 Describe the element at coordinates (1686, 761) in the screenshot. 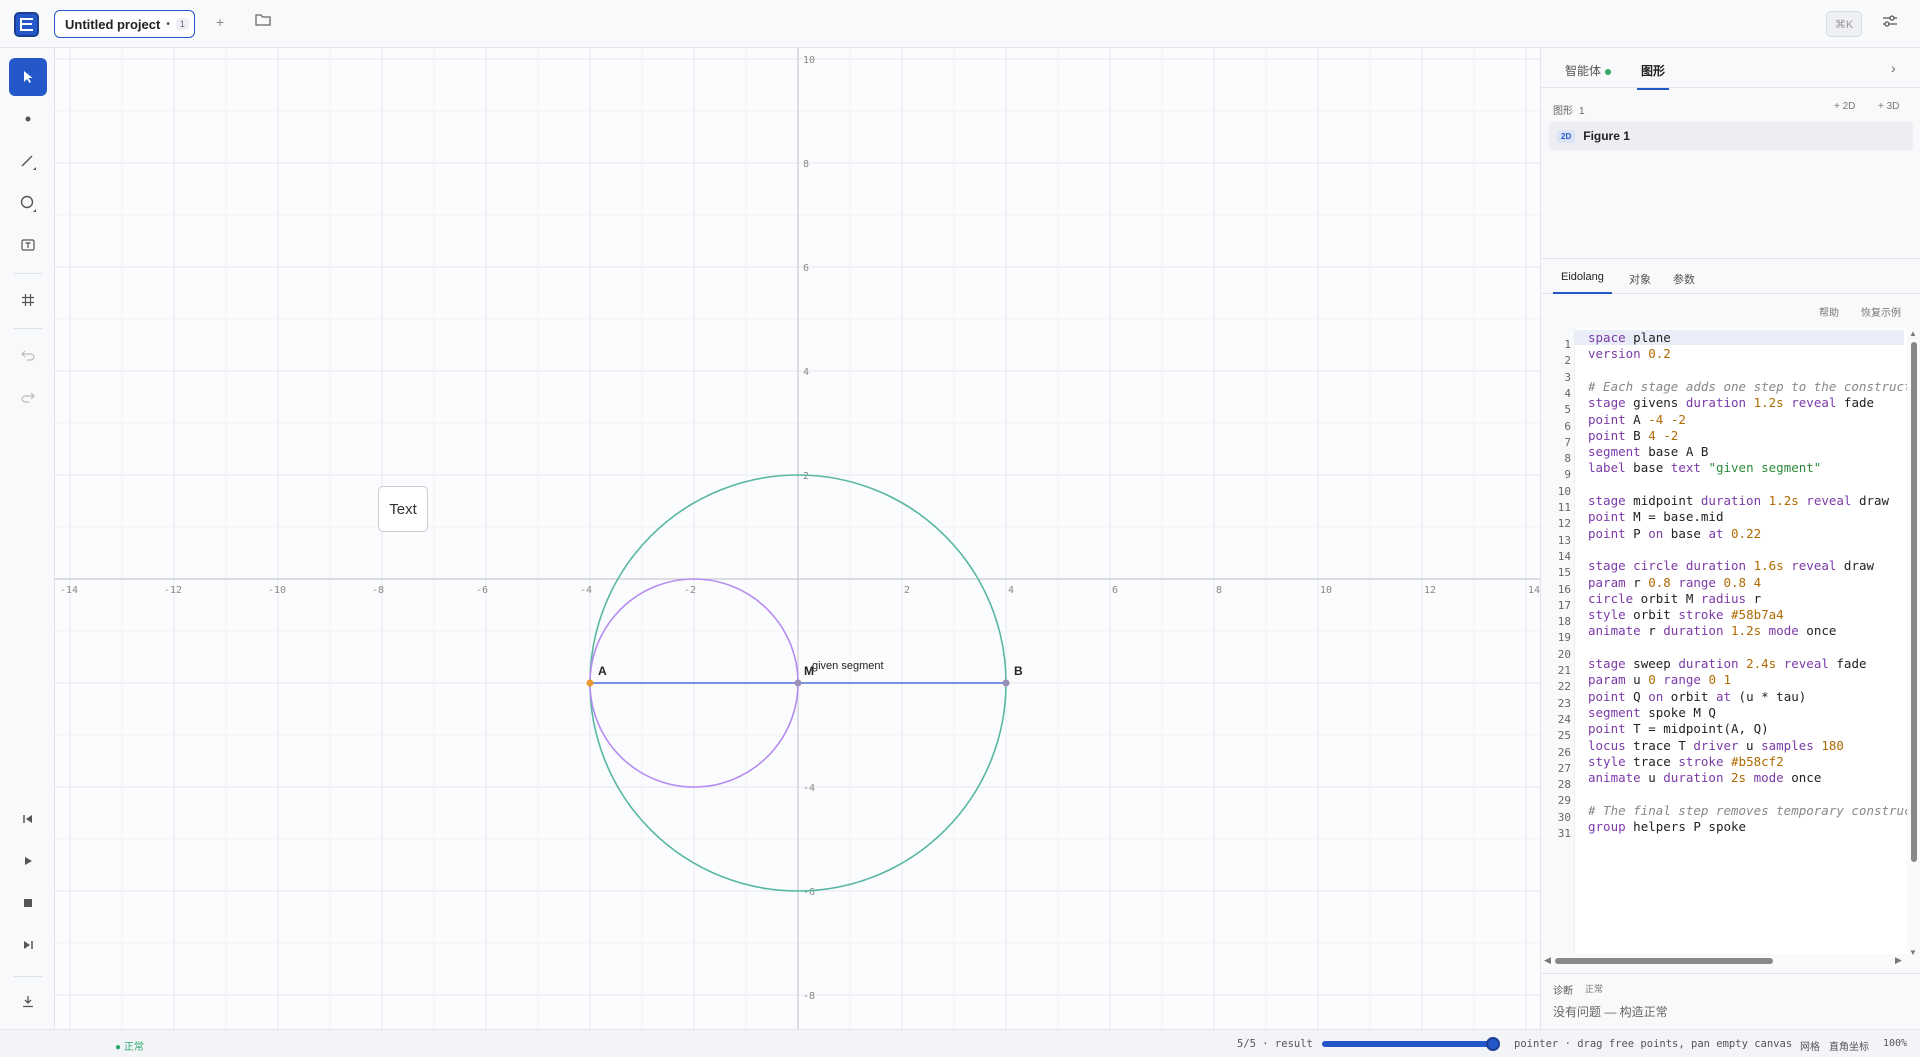

I see `code-line: style trace stroke #b58cf2` at that location.